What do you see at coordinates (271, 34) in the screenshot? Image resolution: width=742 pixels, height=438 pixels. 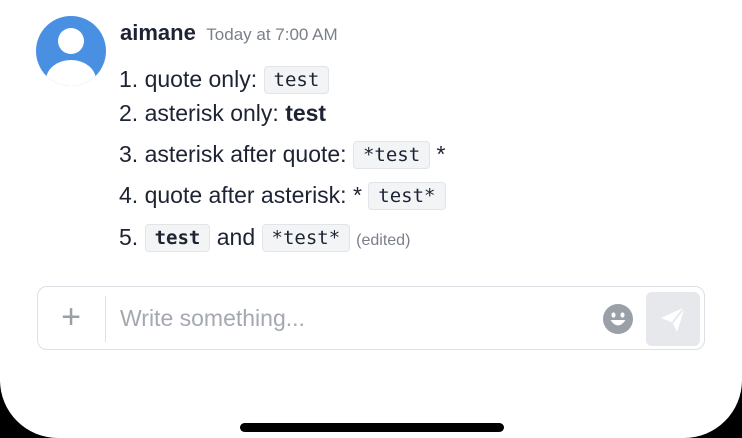 I see `message-timestamp: Today at 7:00 AM` at bounding box center [271, 34].